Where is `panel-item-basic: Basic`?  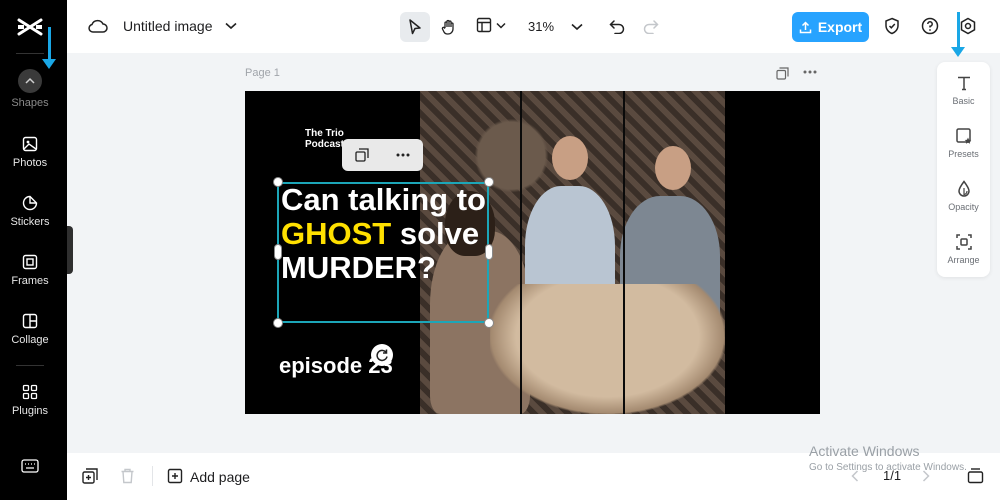 panel-item-basic: Basic is located at coordinates (963, 90).